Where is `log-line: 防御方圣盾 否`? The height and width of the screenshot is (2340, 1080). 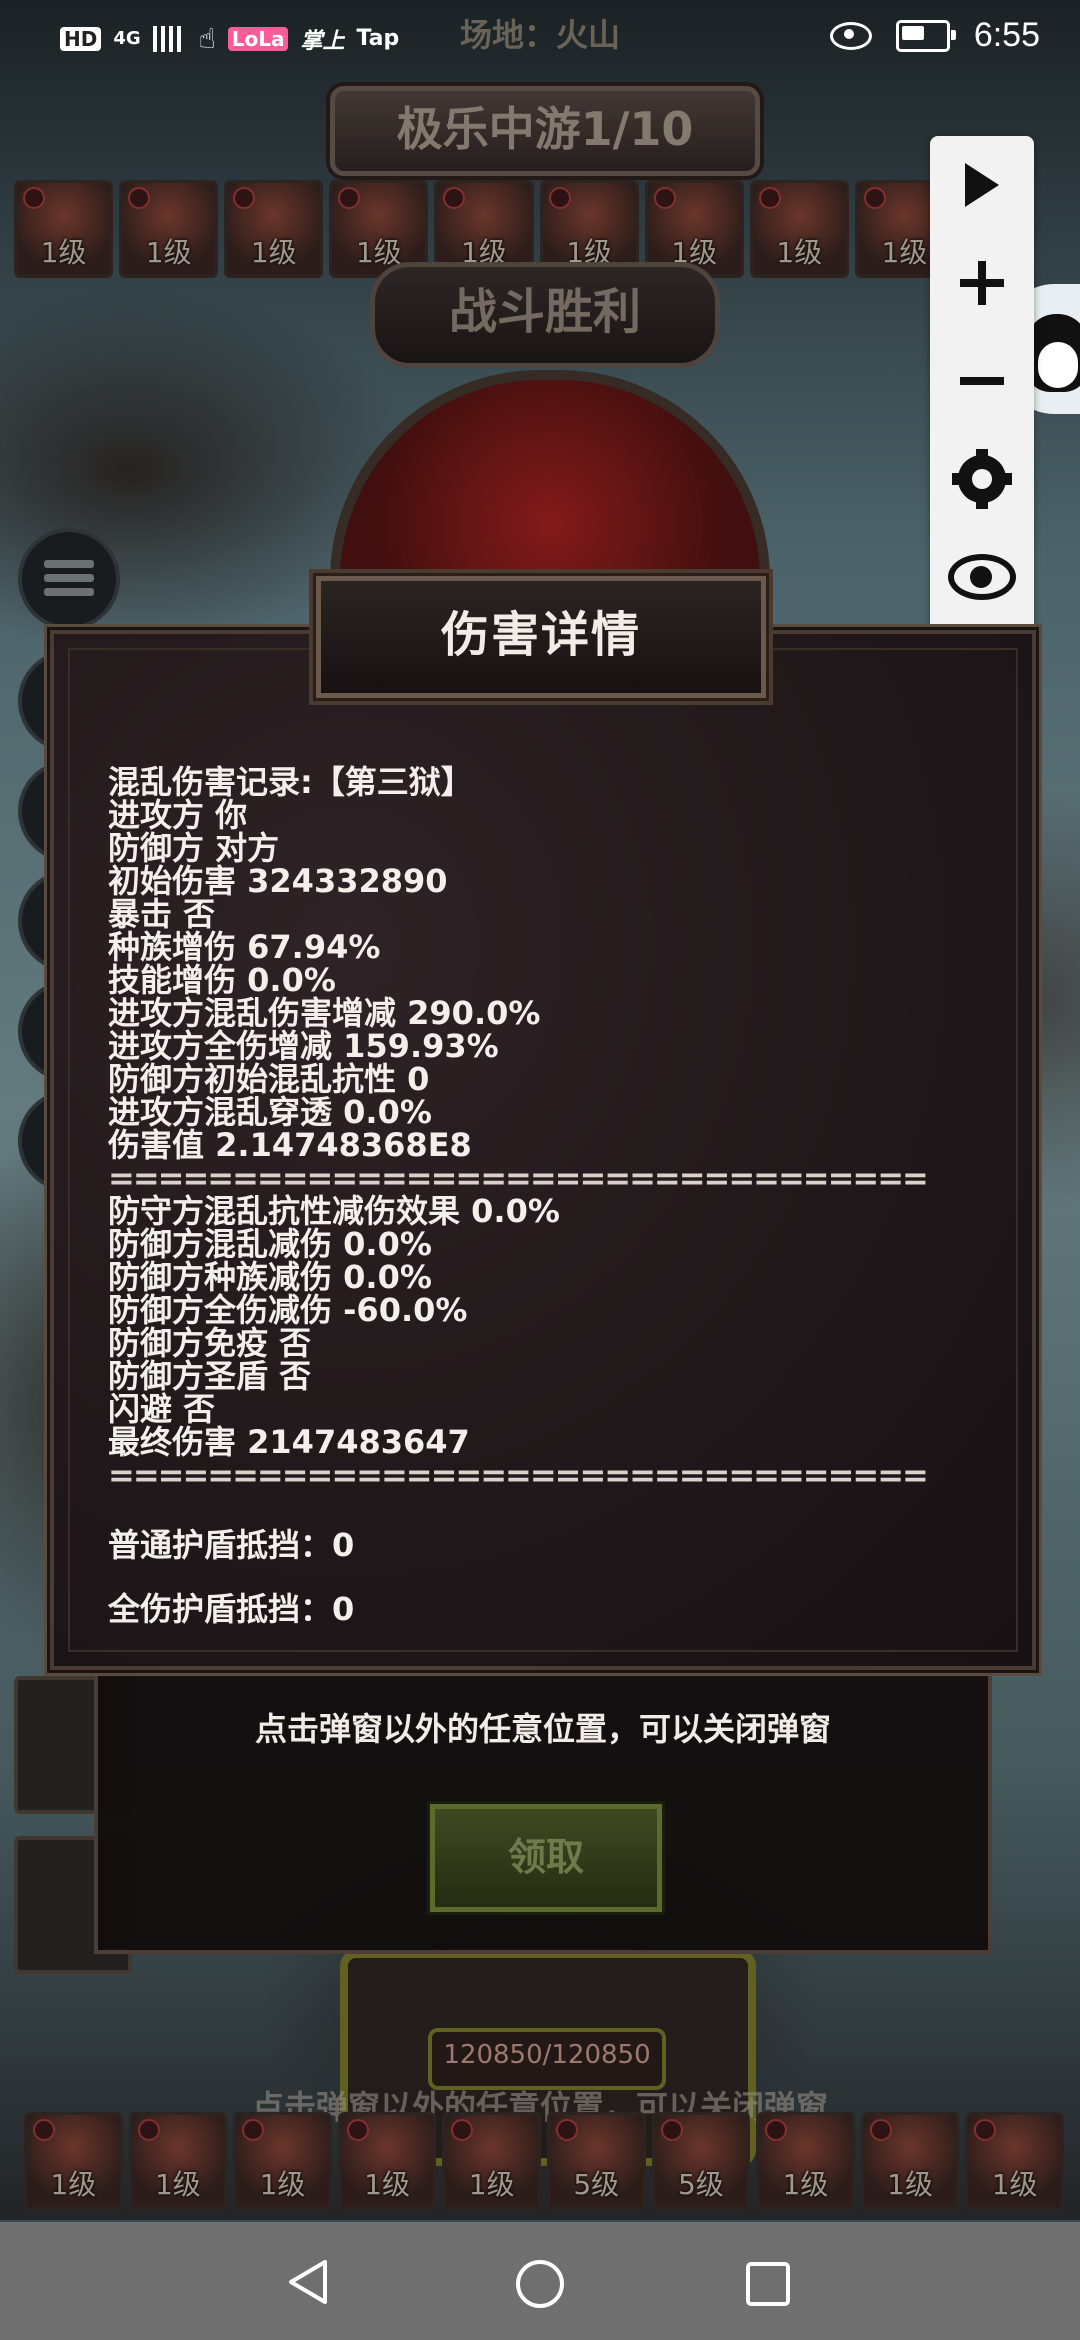
log-line: 防御方圣盾 否 is located at coordinates (210, 1376).